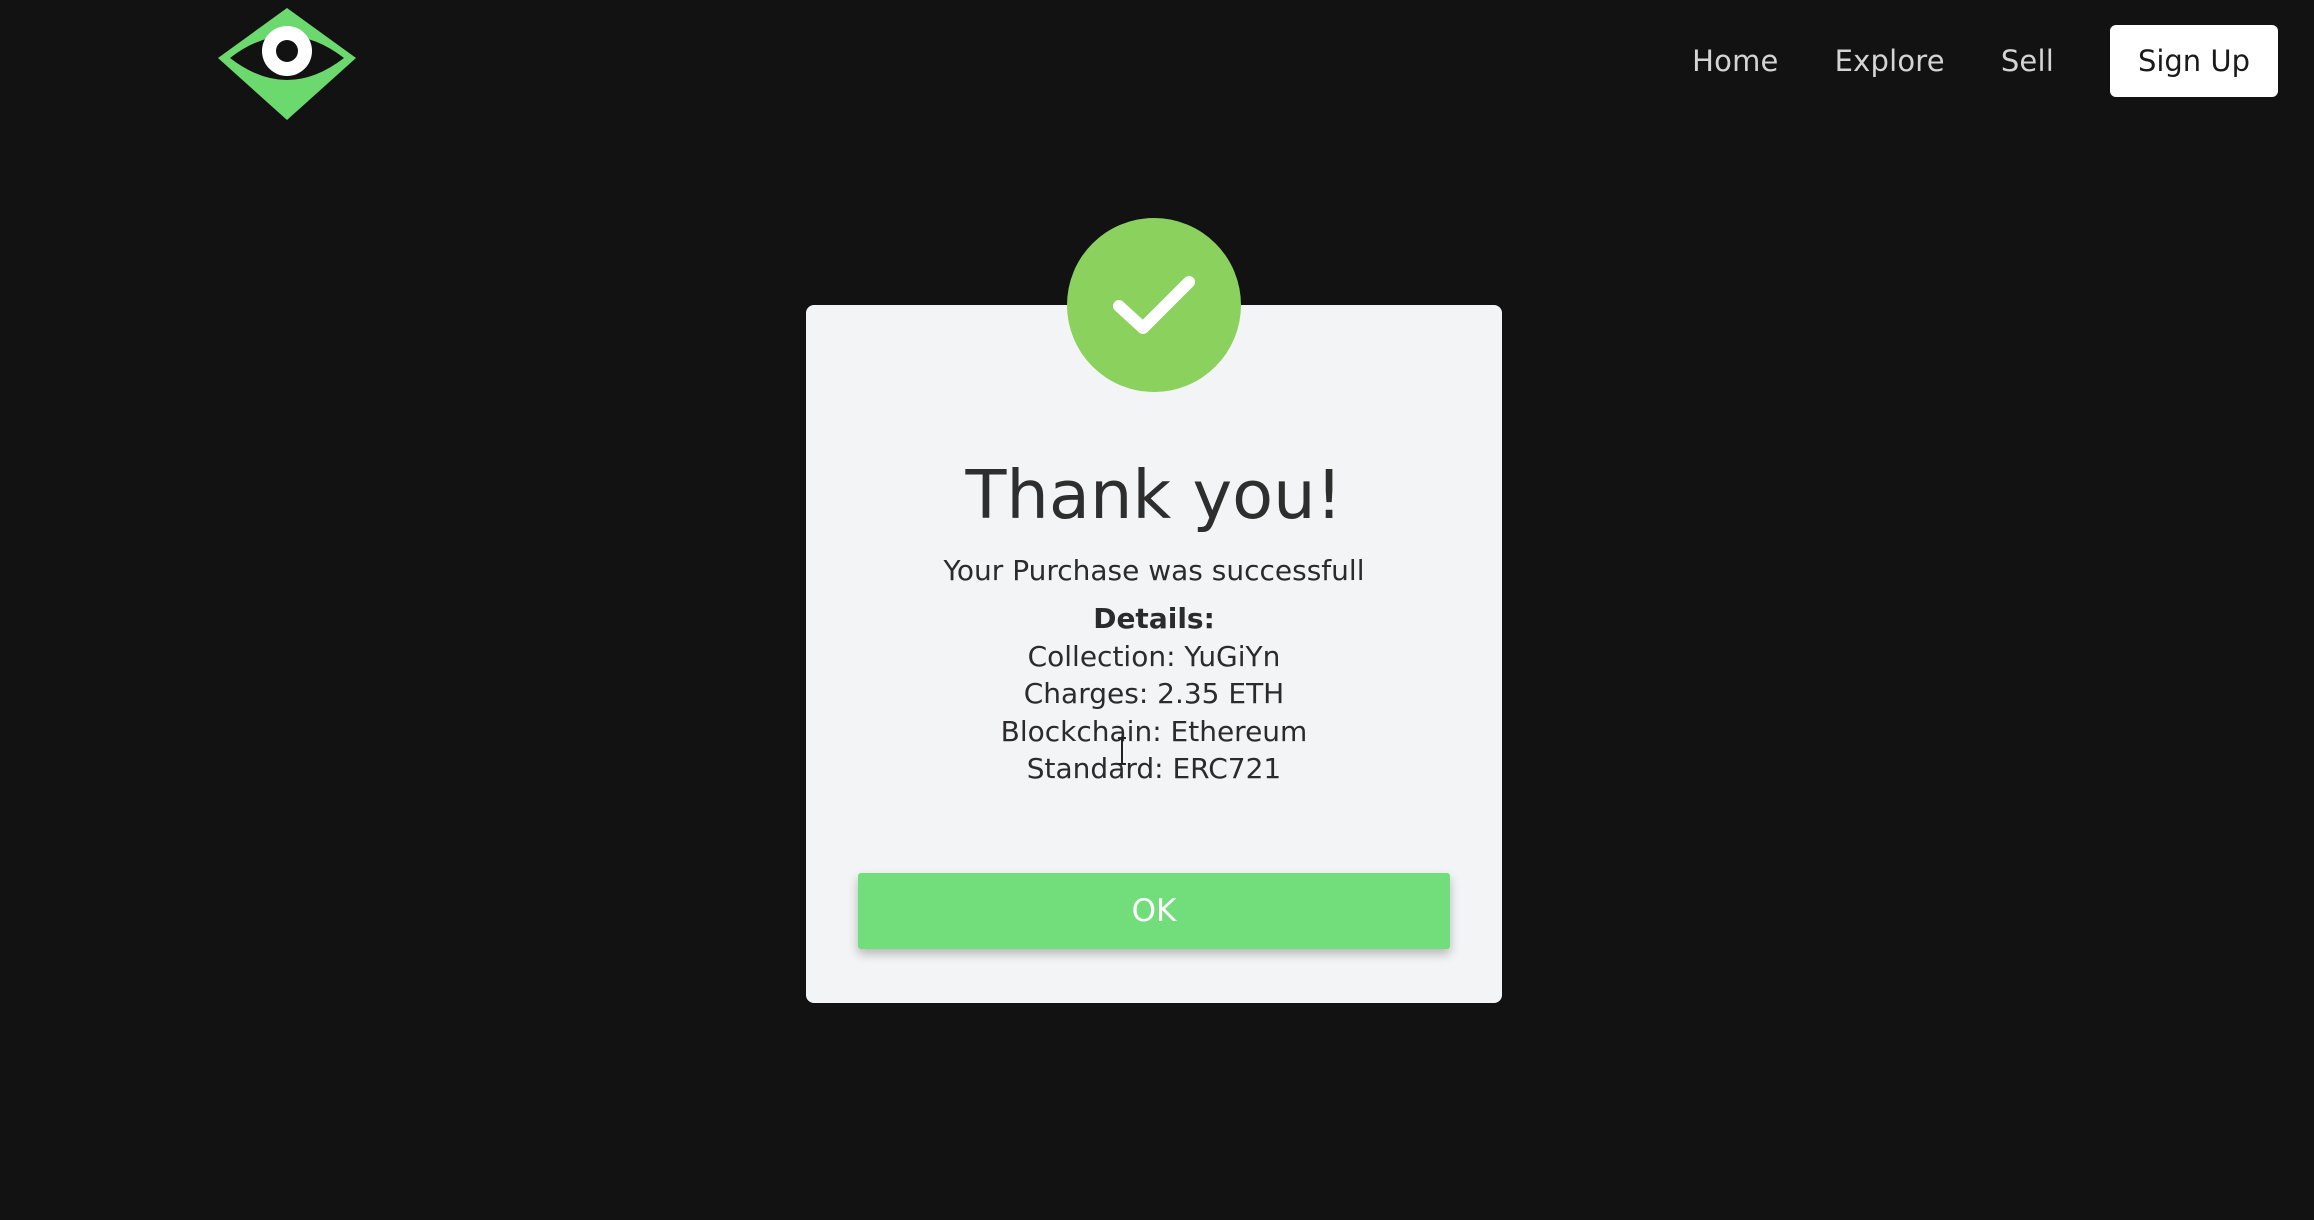 The image size is (2314, 1220). I want to click on modal-title: Thank you!, so click(1154, 495).